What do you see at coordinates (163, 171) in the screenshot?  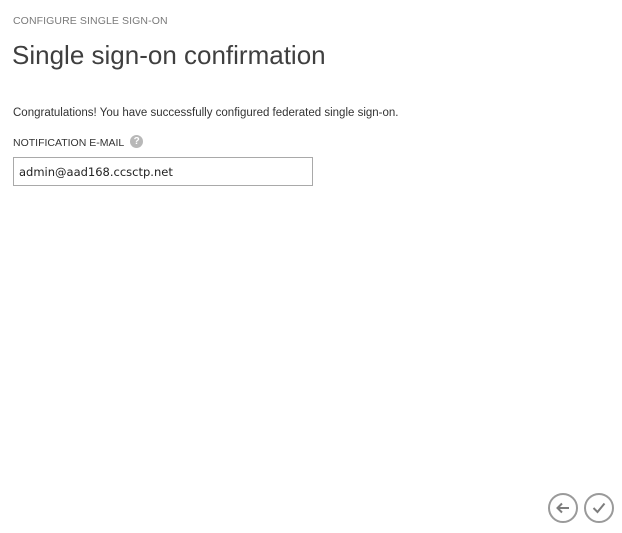 I see `notification-email-field` at bounding box center [163, 171].